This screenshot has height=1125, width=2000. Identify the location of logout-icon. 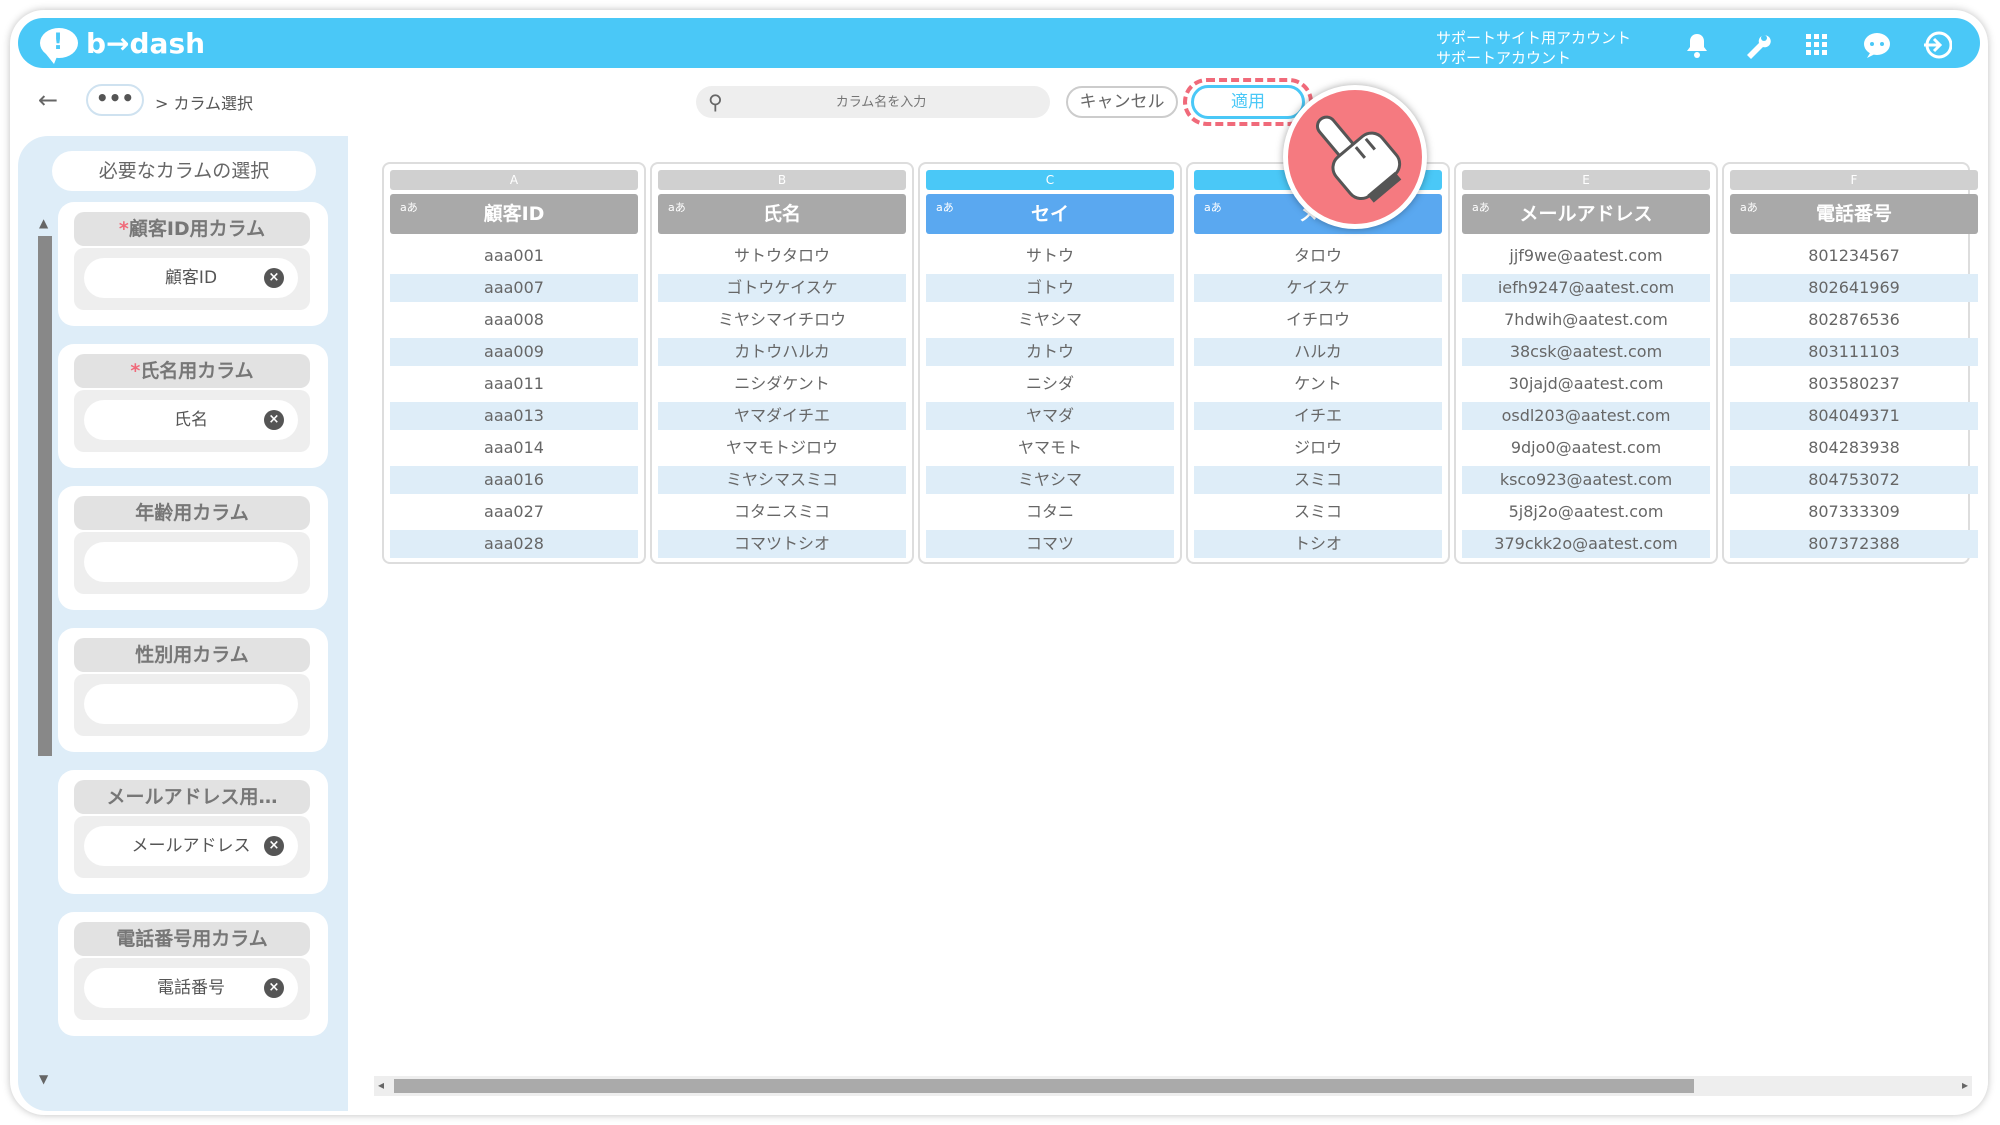
(1937, 45).